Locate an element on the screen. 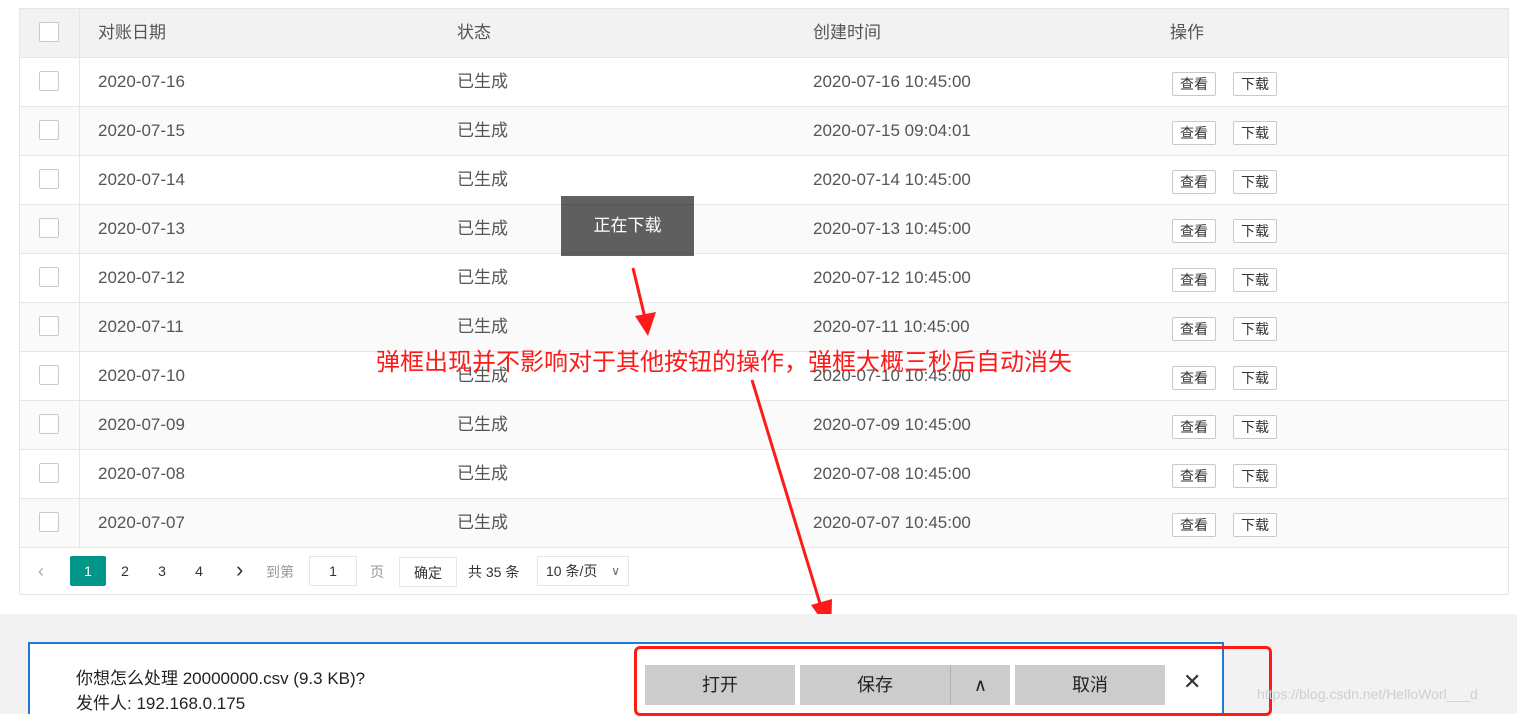  table-row: 2020-07-12 已生成 2020-07-12 10:45:00 查看 下载 is located at coordinates (764, 278).